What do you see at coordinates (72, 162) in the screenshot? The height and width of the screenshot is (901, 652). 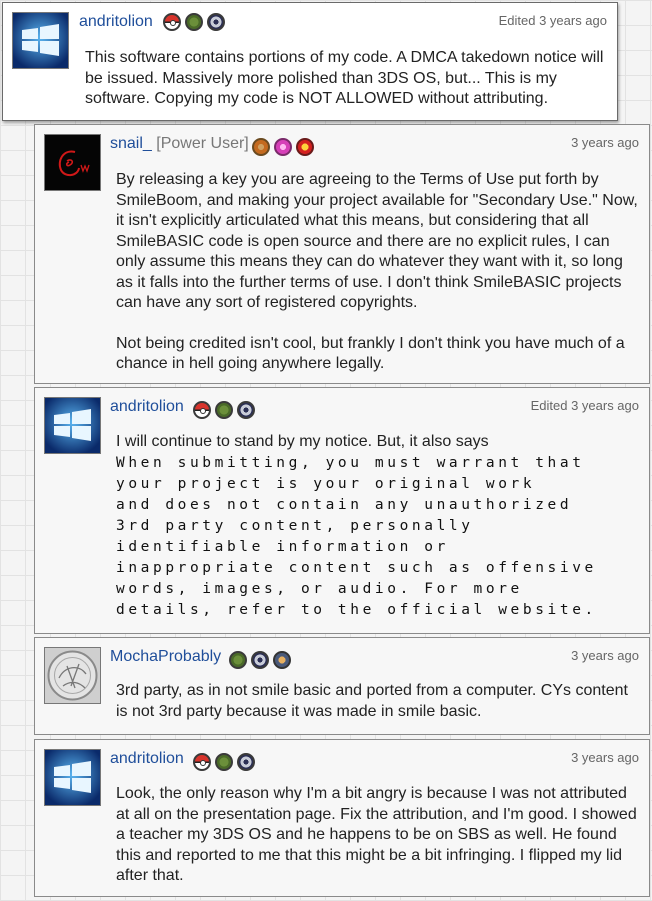 I see `red-scribble-avatar` at bounding box center [72, 162].